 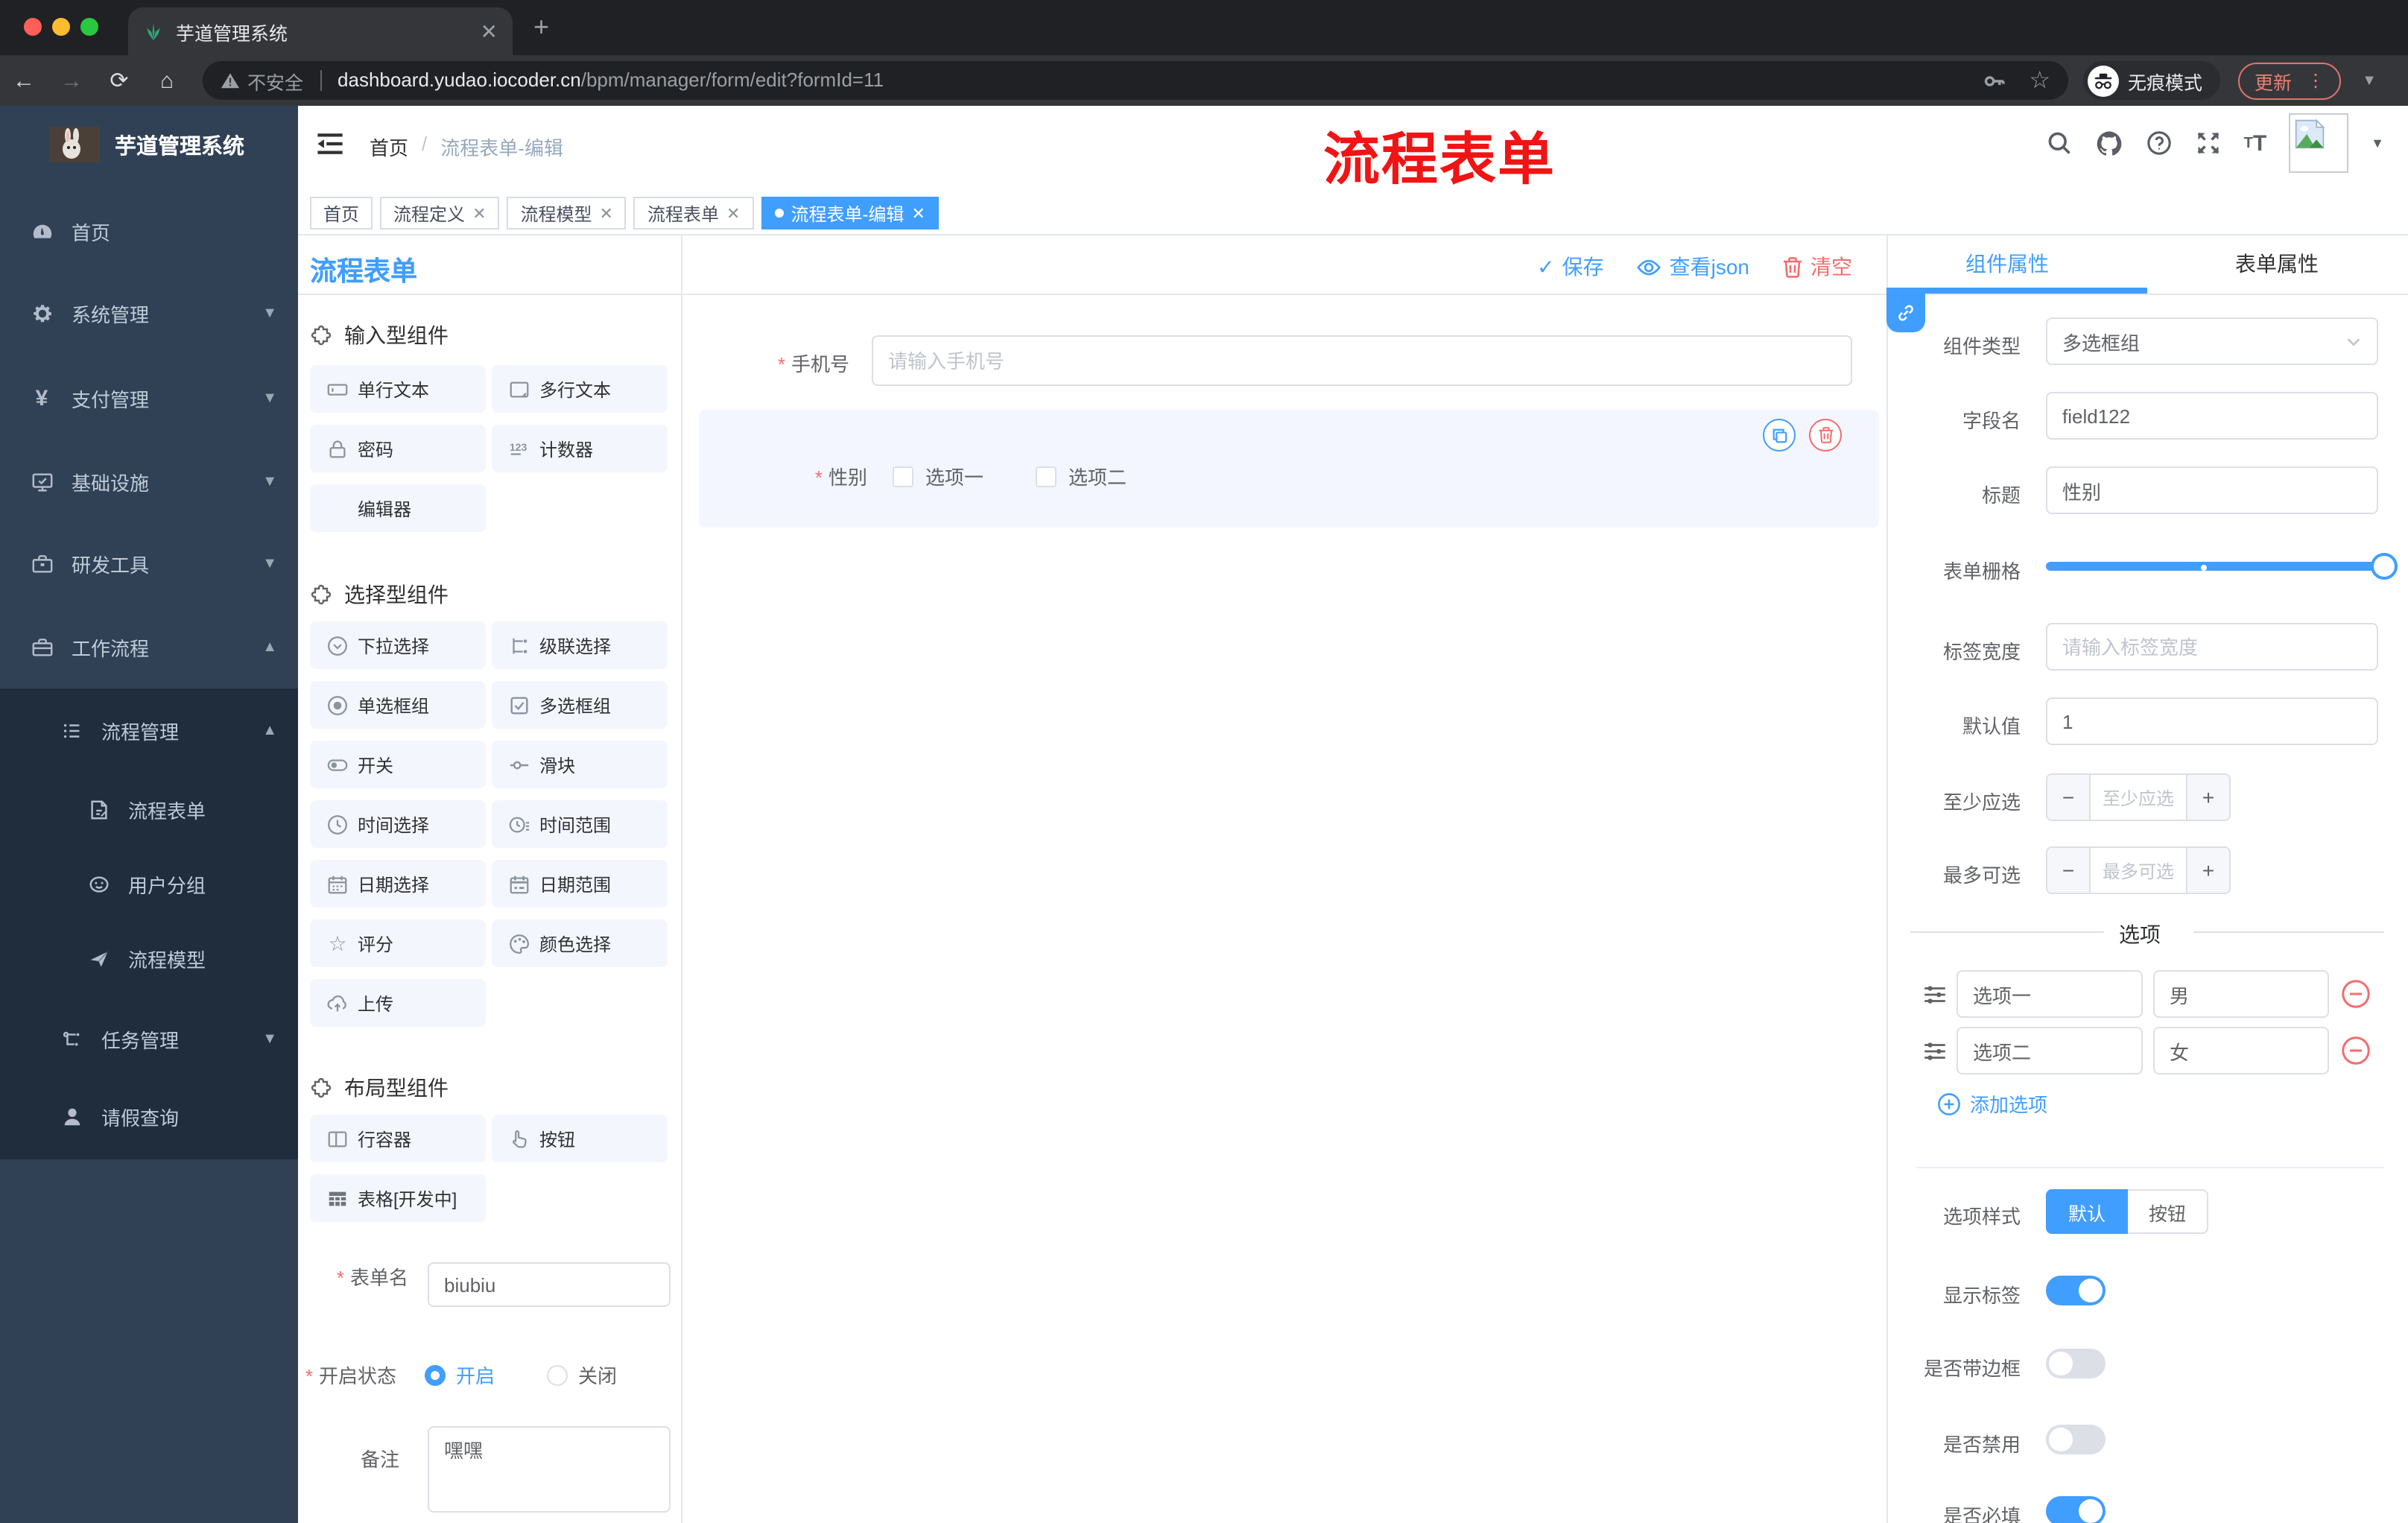 I want to click on tab-component-props: 组件属性, so click(x=2007, y=264).